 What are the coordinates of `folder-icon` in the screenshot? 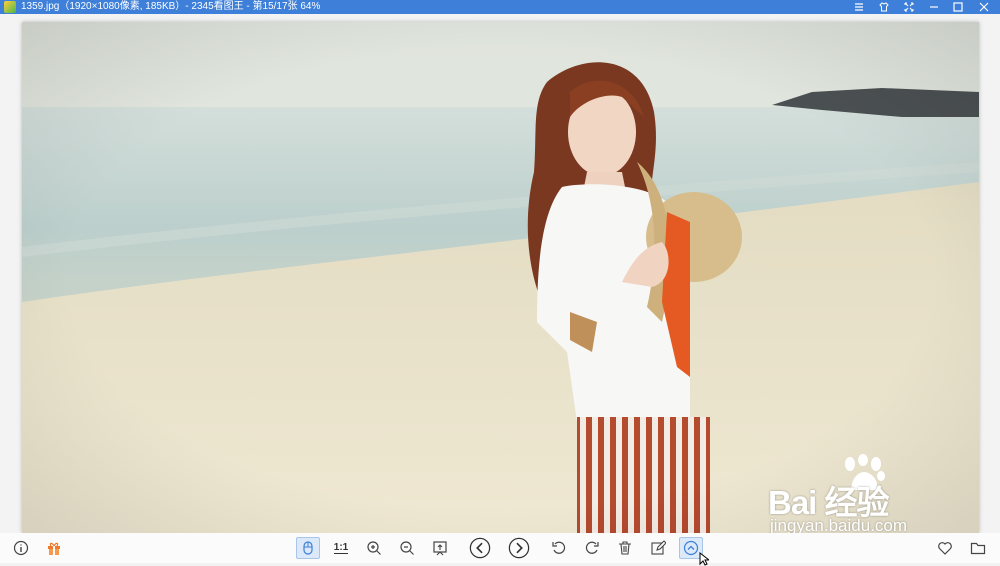 It's located at (978, 548).